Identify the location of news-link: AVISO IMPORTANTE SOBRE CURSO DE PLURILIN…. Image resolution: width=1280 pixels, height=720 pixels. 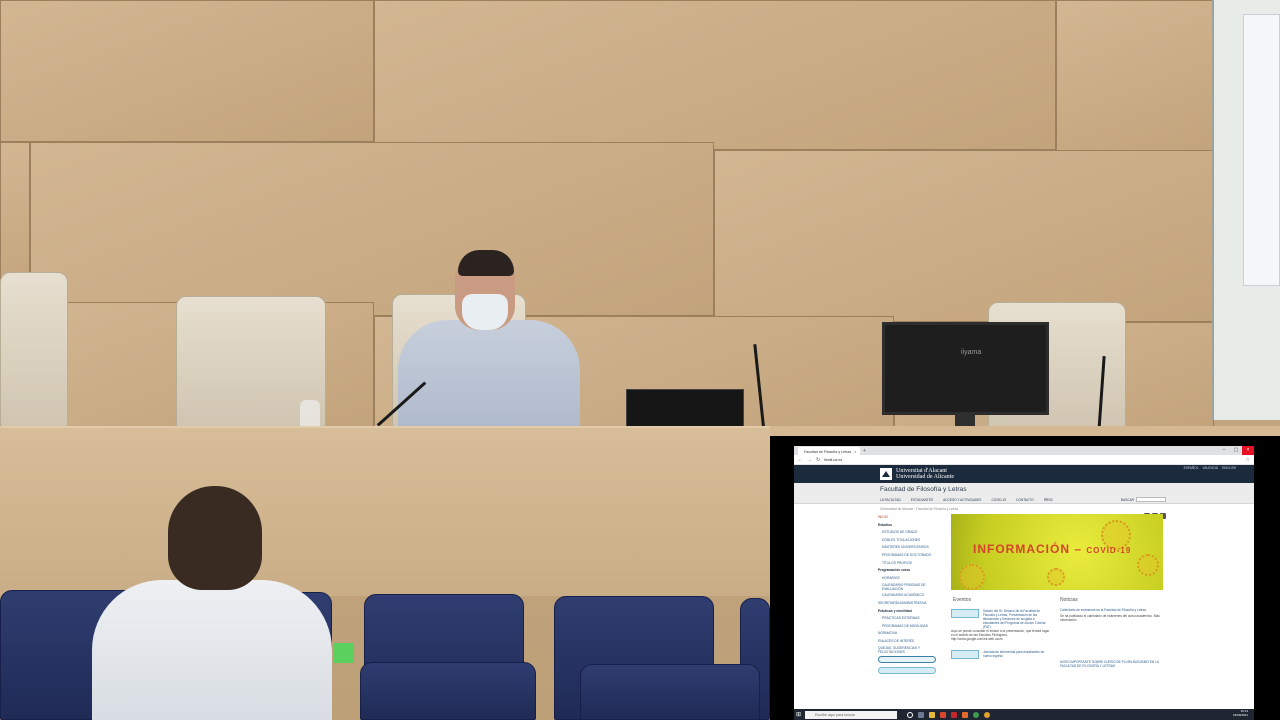
(1112, 664).